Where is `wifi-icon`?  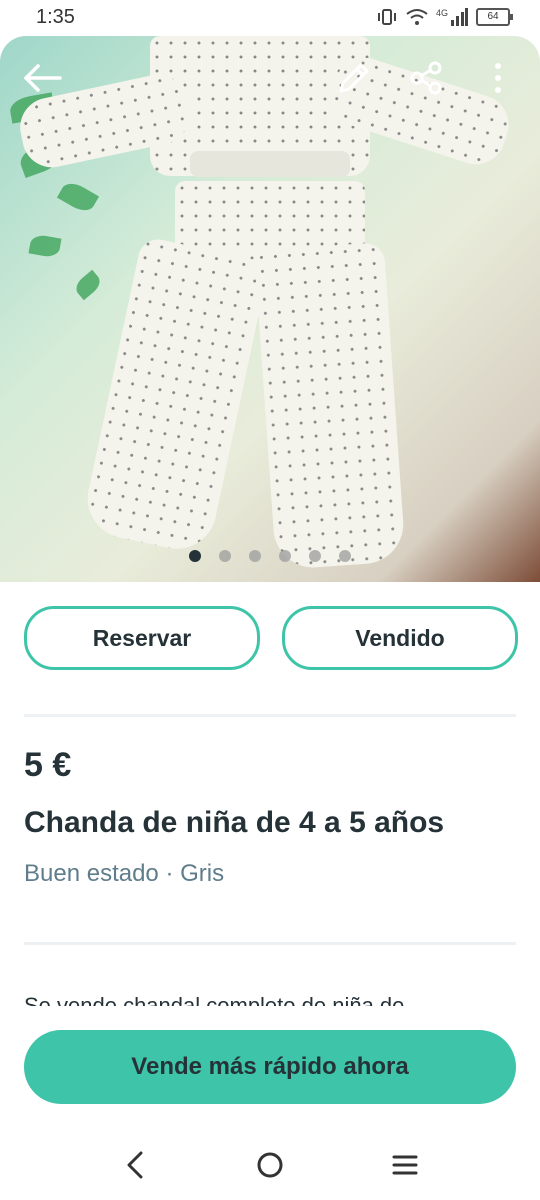 wifi-icon is located at coordinates (417, 17).